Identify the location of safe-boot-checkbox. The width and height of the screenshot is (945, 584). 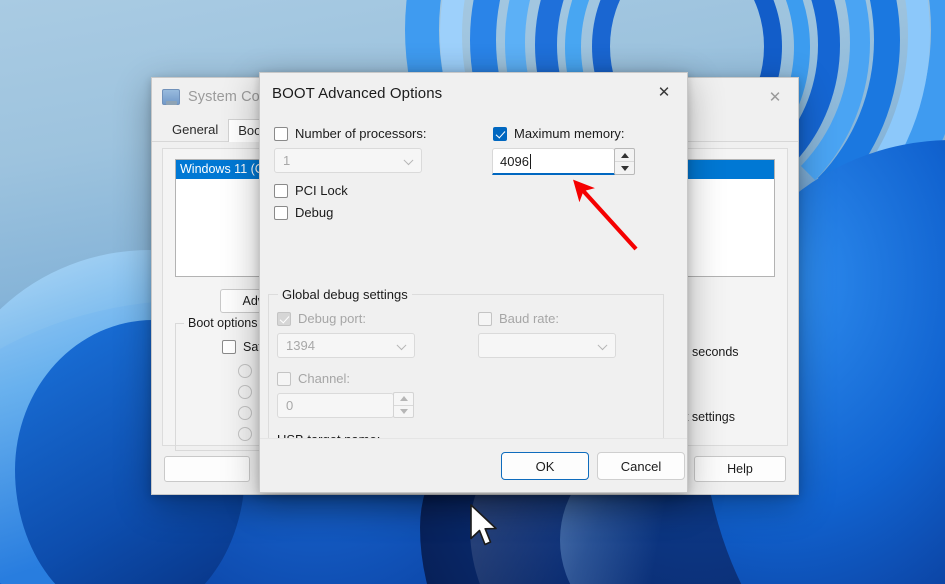
(229, 347).